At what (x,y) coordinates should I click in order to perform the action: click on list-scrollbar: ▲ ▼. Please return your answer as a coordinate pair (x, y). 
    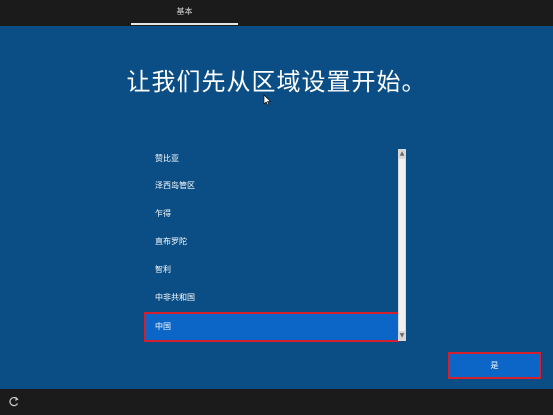
    Looking at the image, I should click on (402, 245).